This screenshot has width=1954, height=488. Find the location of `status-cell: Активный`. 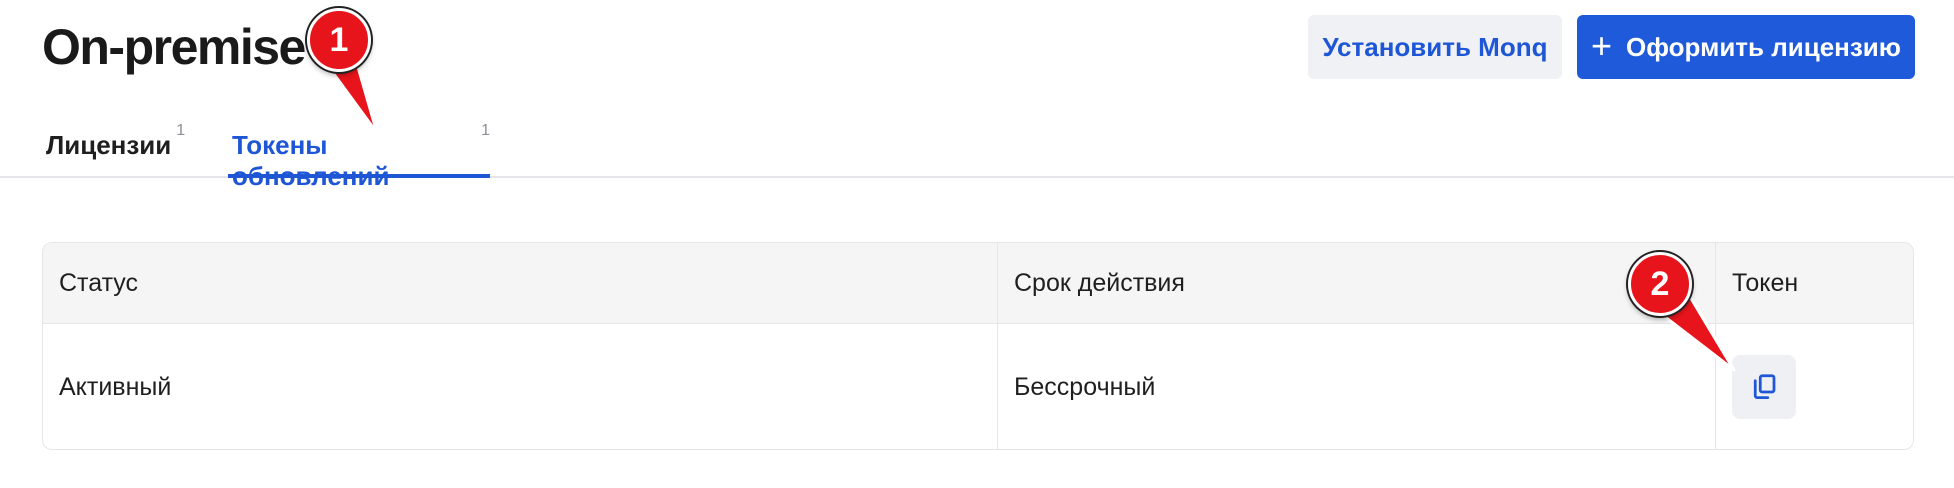

status-cell: Активный is located at coordinates (520, 386).